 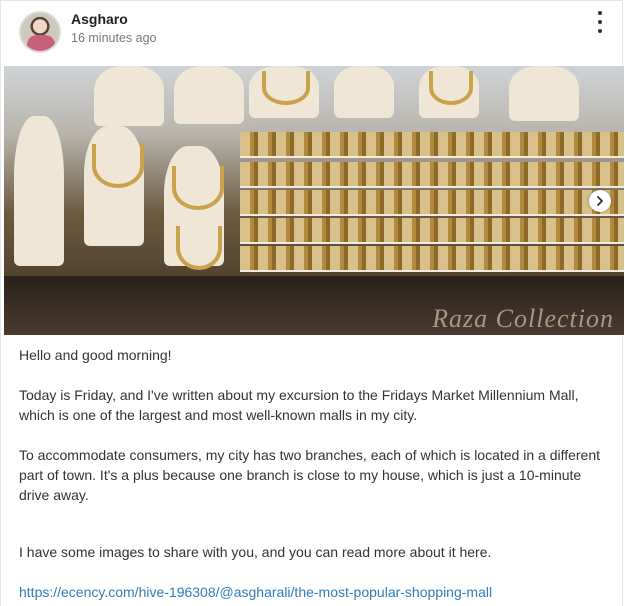 What do you see at coordinates (99, 19) in the screenshot?
I see `author-name: Asgharo` at bounding box center [99, 19].